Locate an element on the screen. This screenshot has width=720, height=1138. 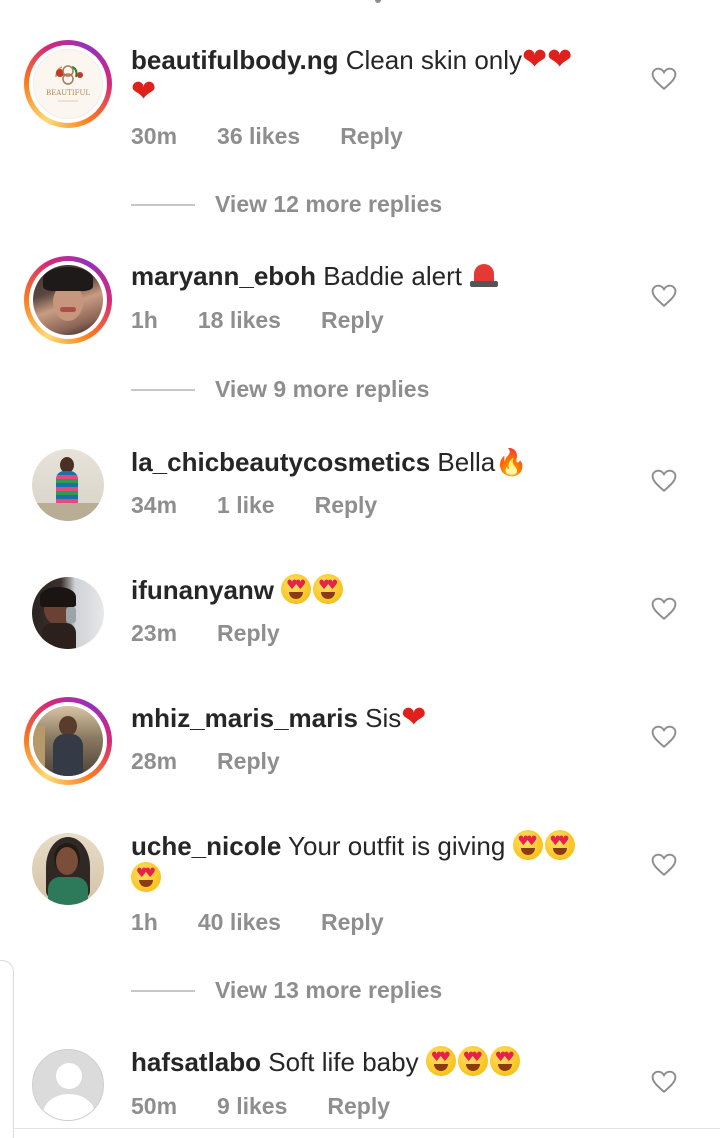
view-replies-label: View 12 more replies is located at coordinates (329, 204).